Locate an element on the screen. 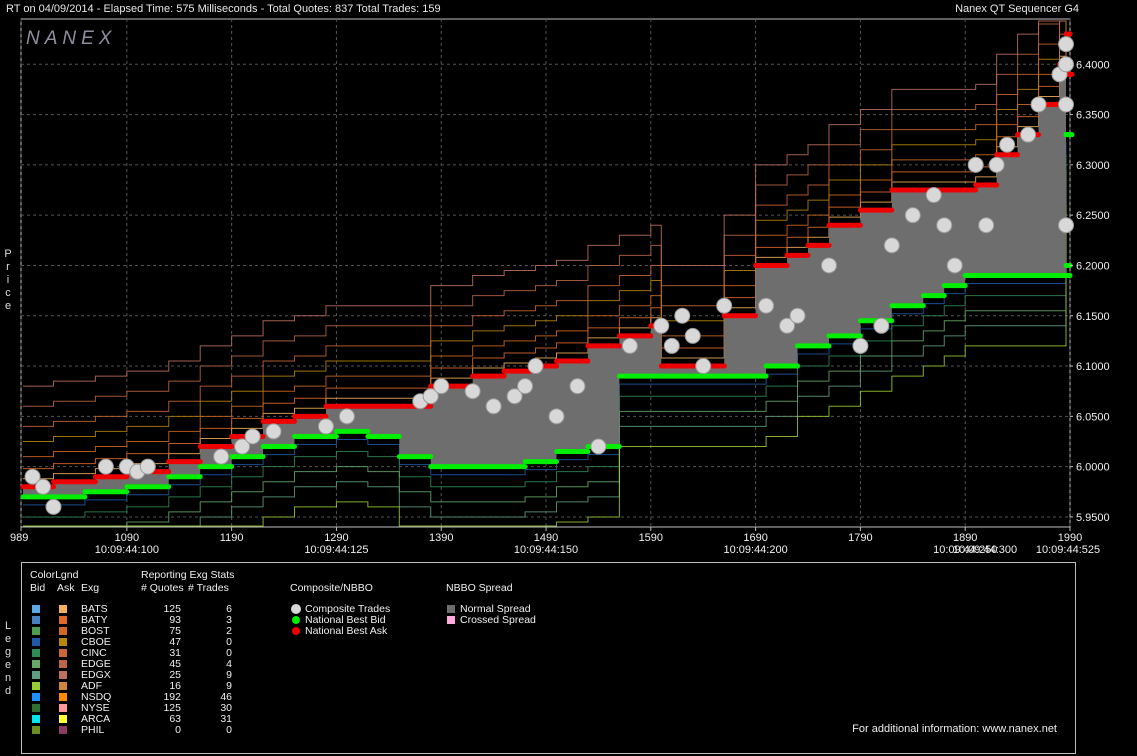  legend-composite-header: Composite/NBBO is located at coordinates (331, 588).